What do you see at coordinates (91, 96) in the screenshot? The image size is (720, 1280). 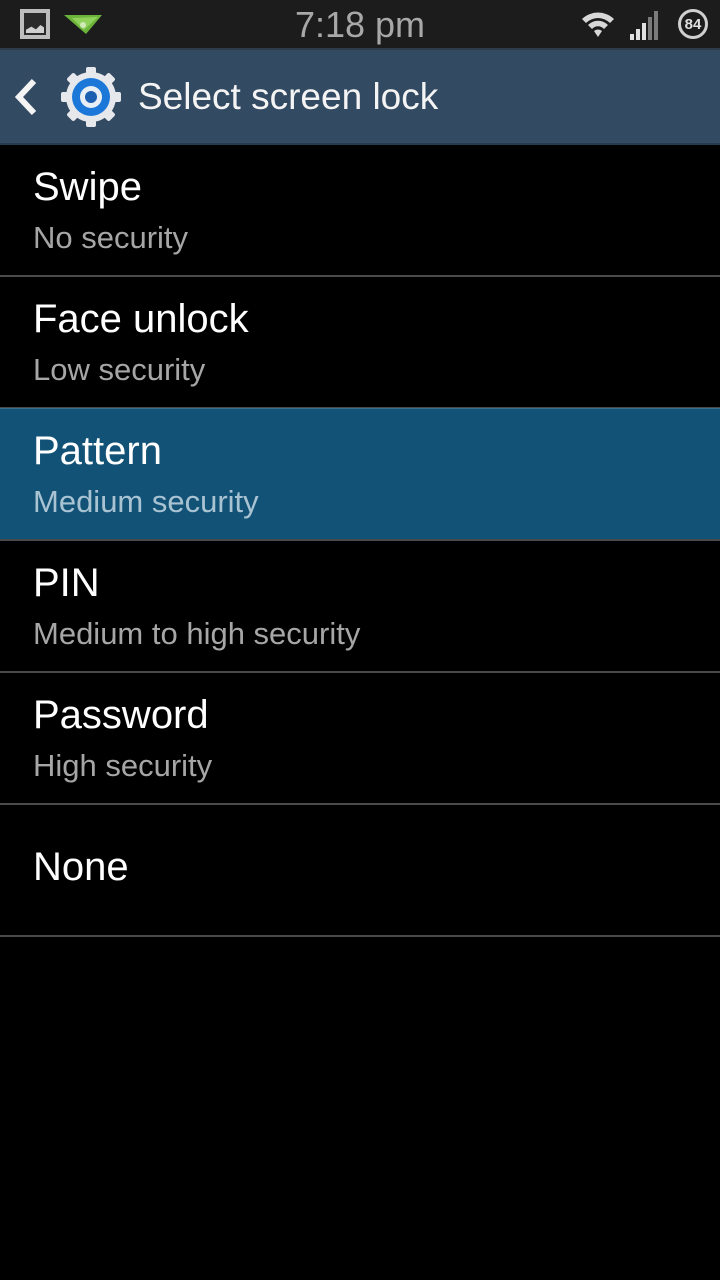 I see `settings-gear-icon` at bounding box center [91, 96].